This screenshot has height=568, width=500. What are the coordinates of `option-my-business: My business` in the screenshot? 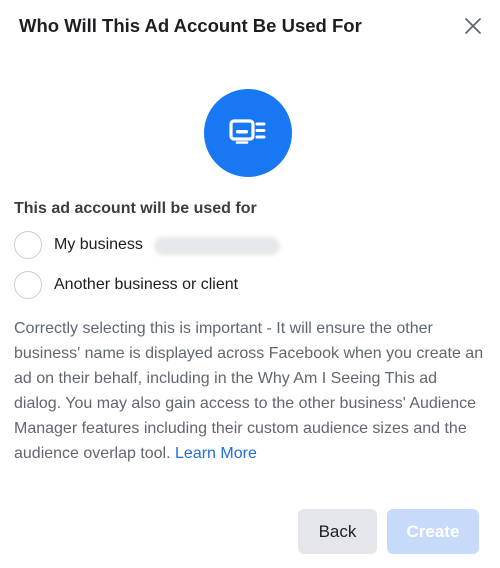 It's located at (204, 246).